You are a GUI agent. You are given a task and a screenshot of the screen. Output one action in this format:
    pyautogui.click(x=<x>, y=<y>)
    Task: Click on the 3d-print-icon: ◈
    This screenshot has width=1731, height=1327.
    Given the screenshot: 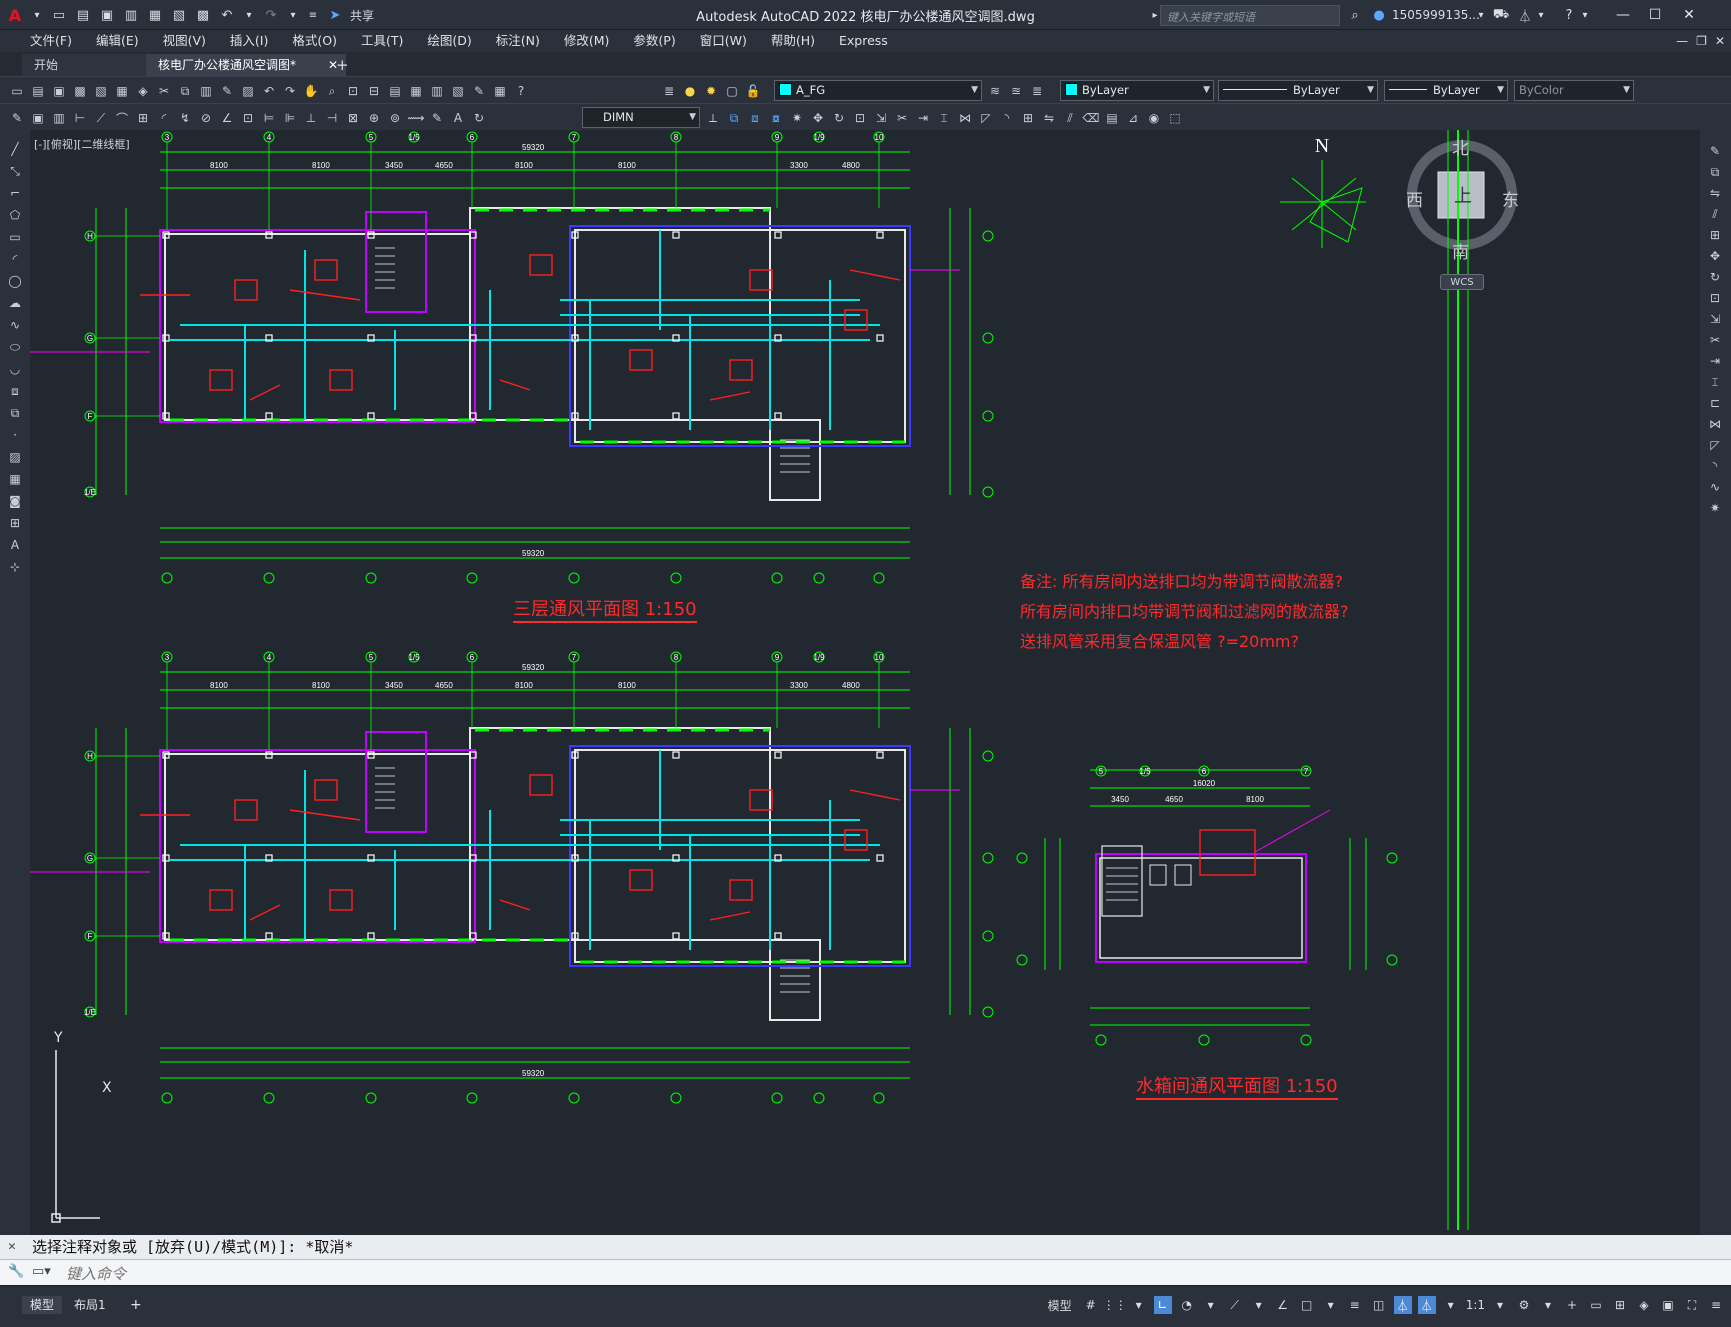 What is the action you would take?
    pyautogui.click(x=143, y=91)
    